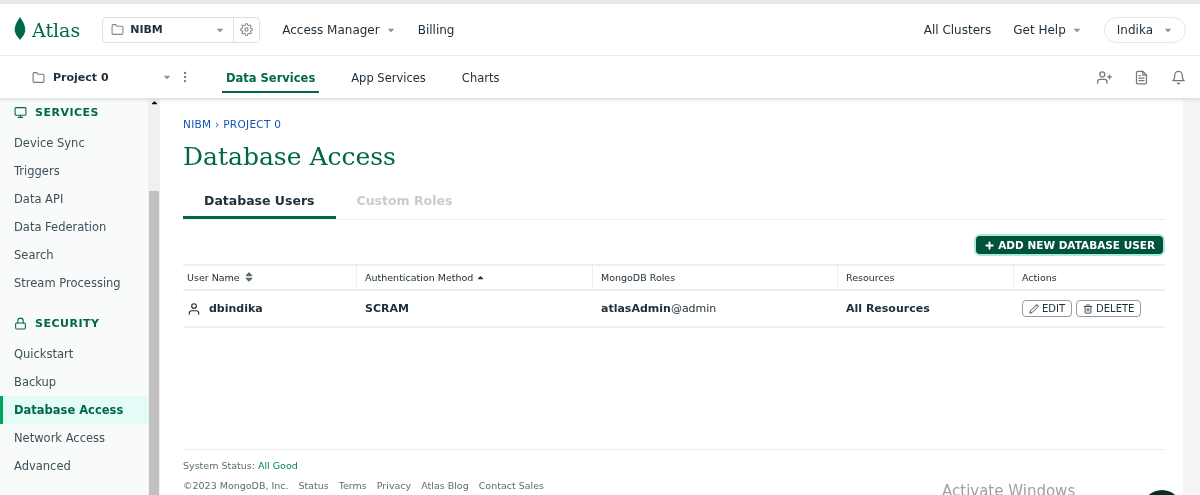 The image size is (1200, 495). Describe the element at coordinates (352, 485) in the screenshot. I see `footer-link: Terms` at that location.